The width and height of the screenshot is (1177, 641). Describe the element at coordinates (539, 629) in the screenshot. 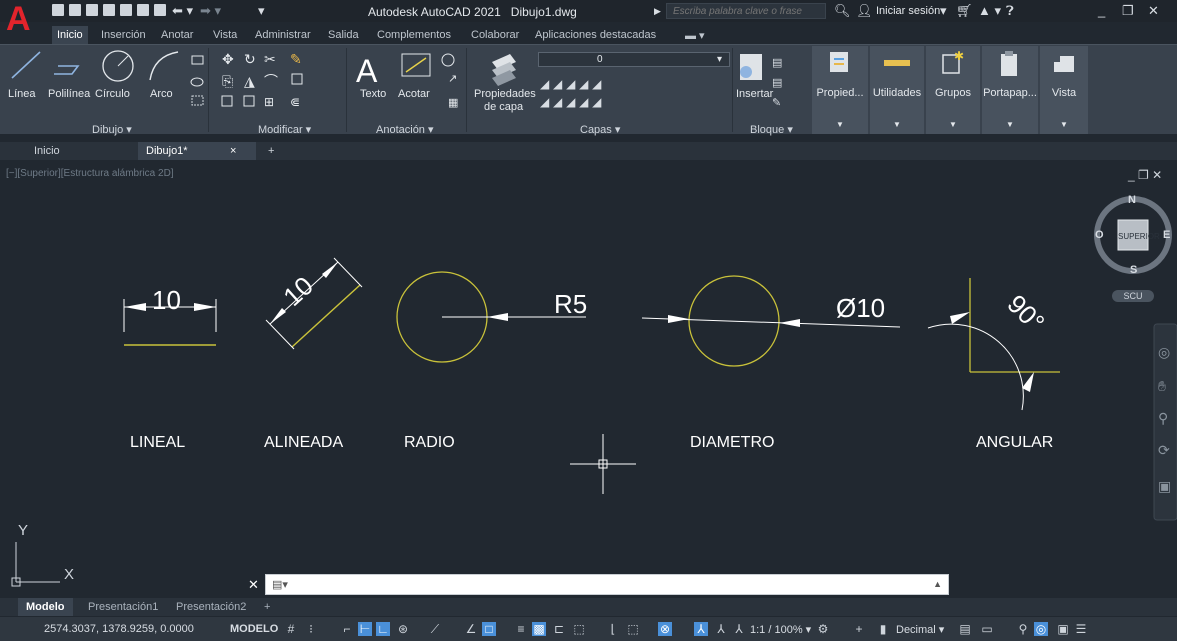

I see `transparency-icon: ▩` at that location.